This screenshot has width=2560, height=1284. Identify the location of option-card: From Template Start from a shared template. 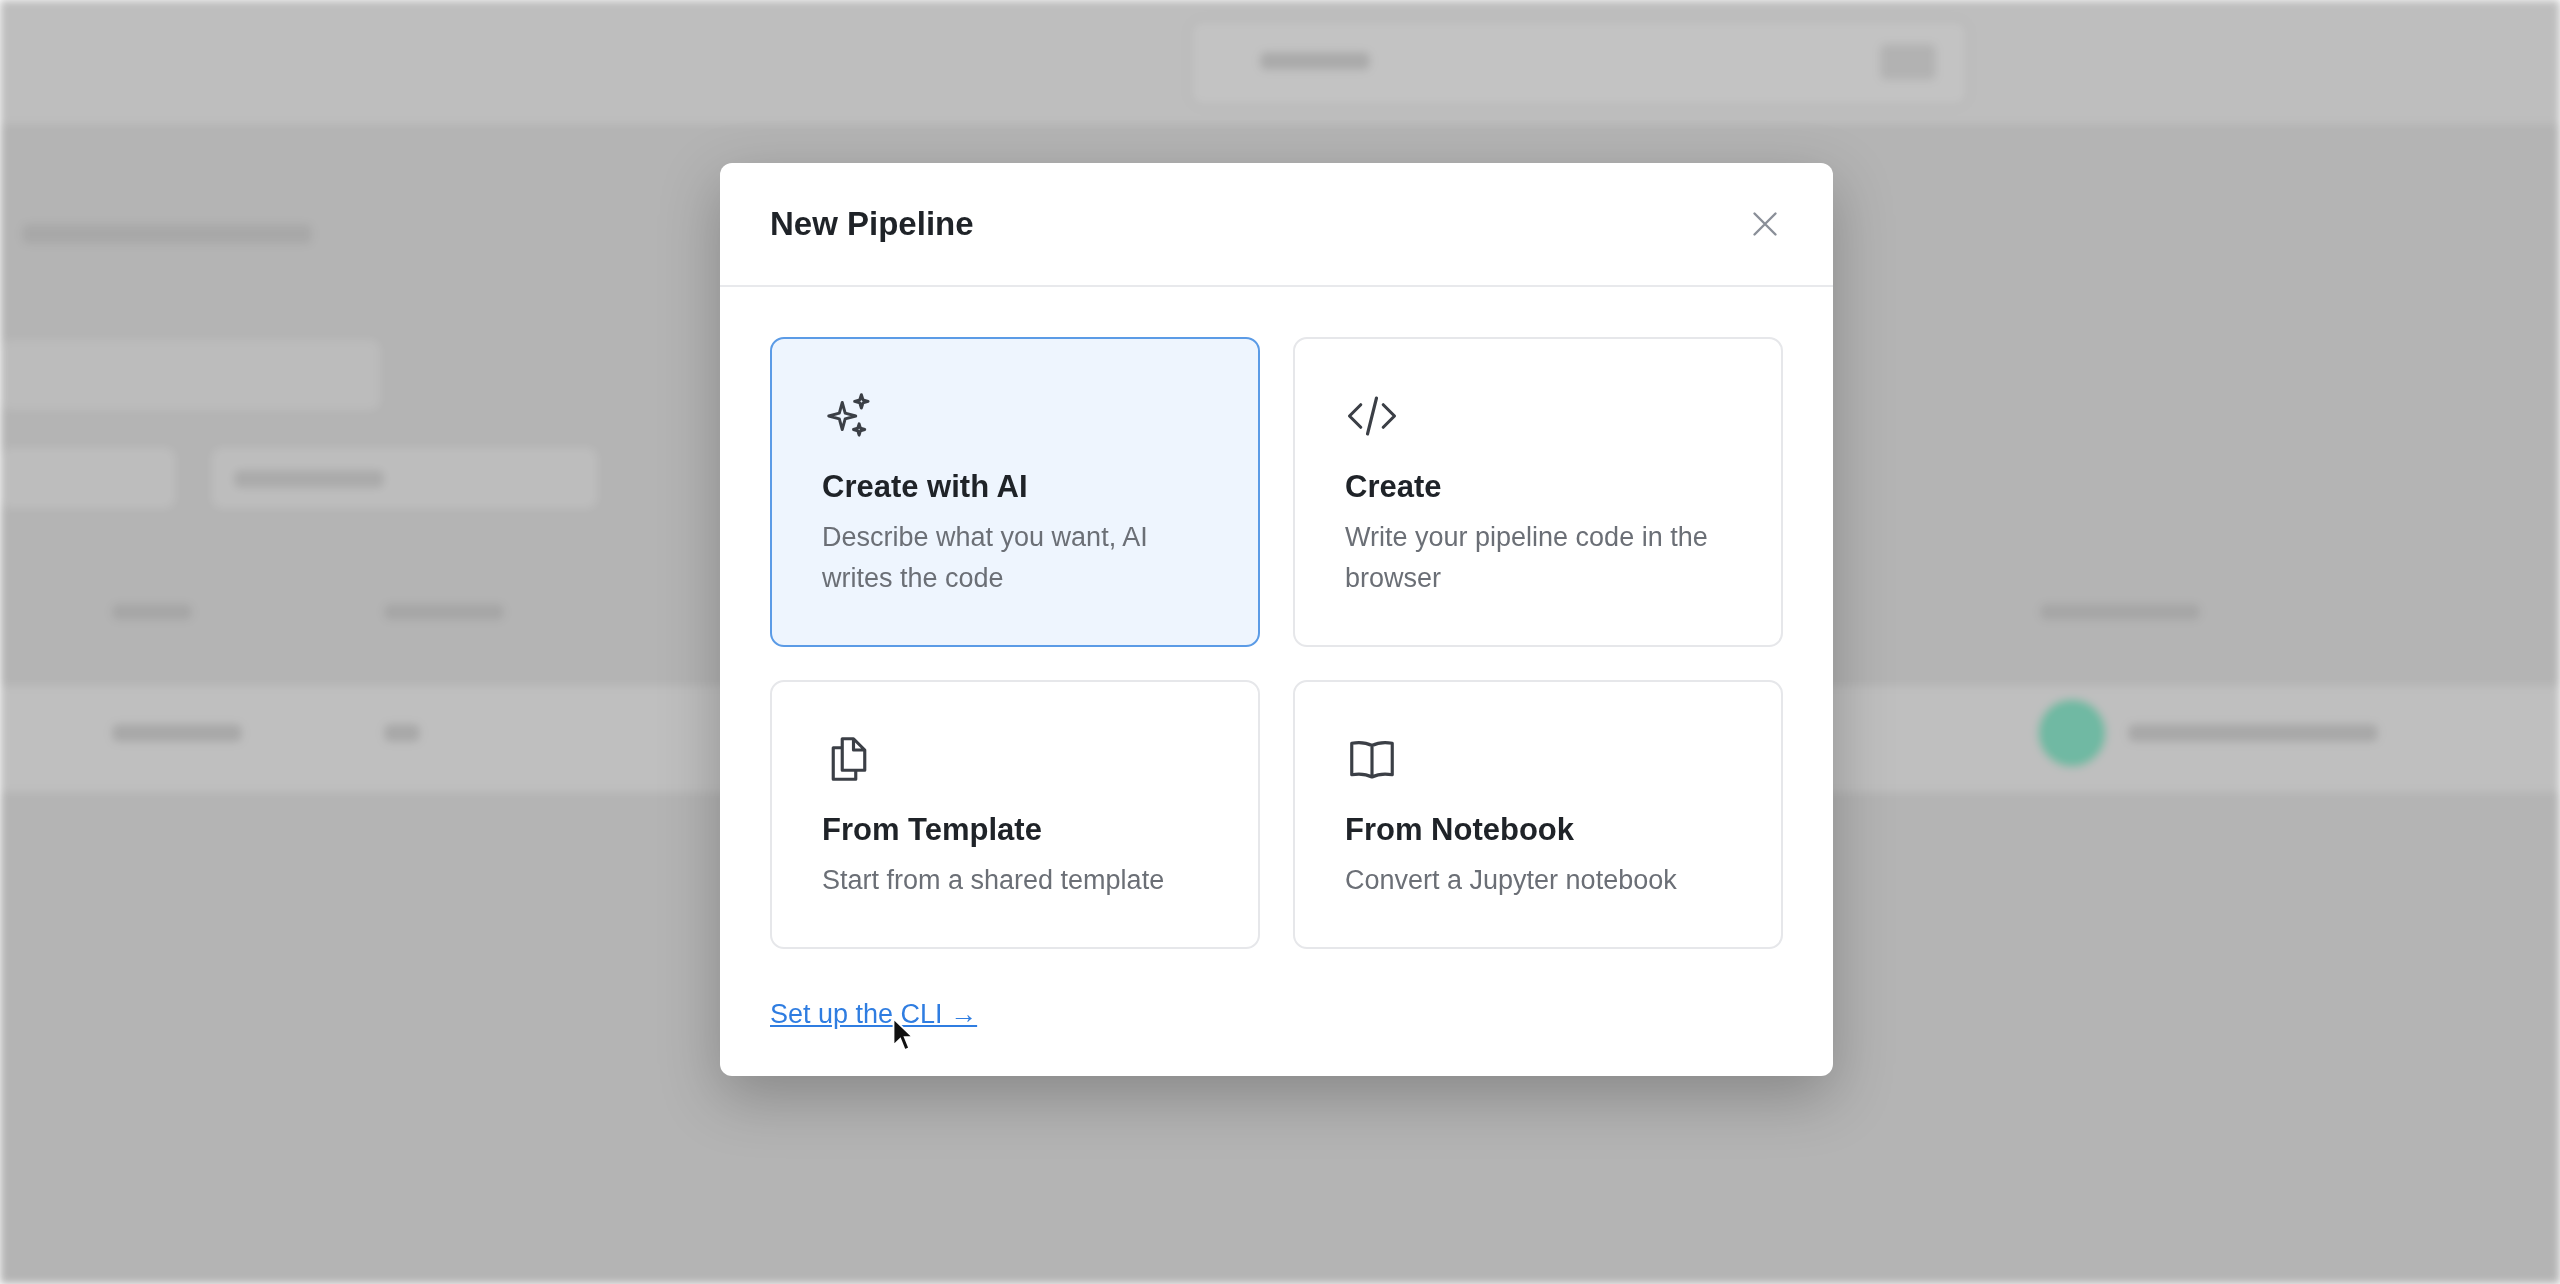
(1015, 814).